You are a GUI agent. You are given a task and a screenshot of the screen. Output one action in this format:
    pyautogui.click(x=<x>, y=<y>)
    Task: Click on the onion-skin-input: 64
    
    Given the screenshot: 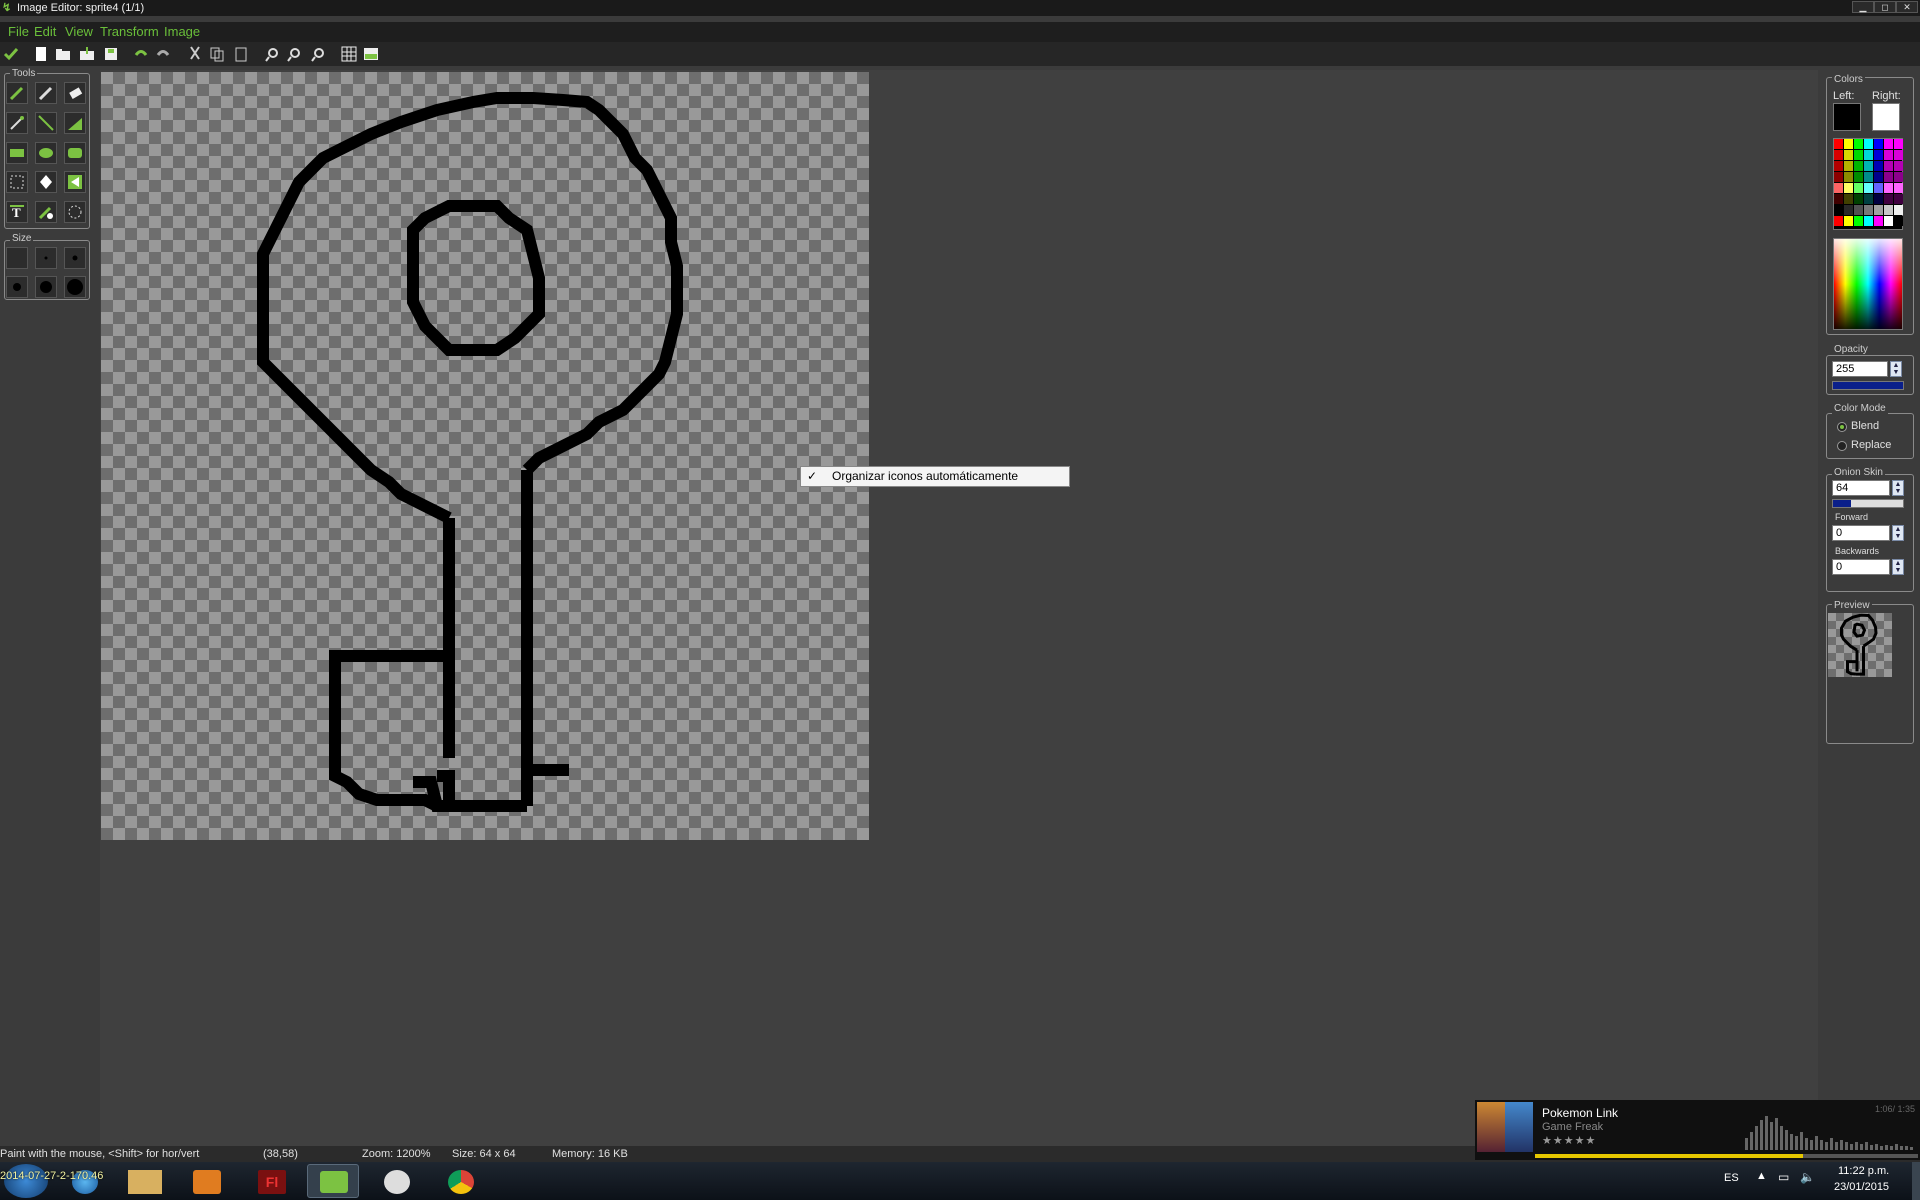 What is the action you would take?
    pyautogui.click(x=1861, y=488)
    